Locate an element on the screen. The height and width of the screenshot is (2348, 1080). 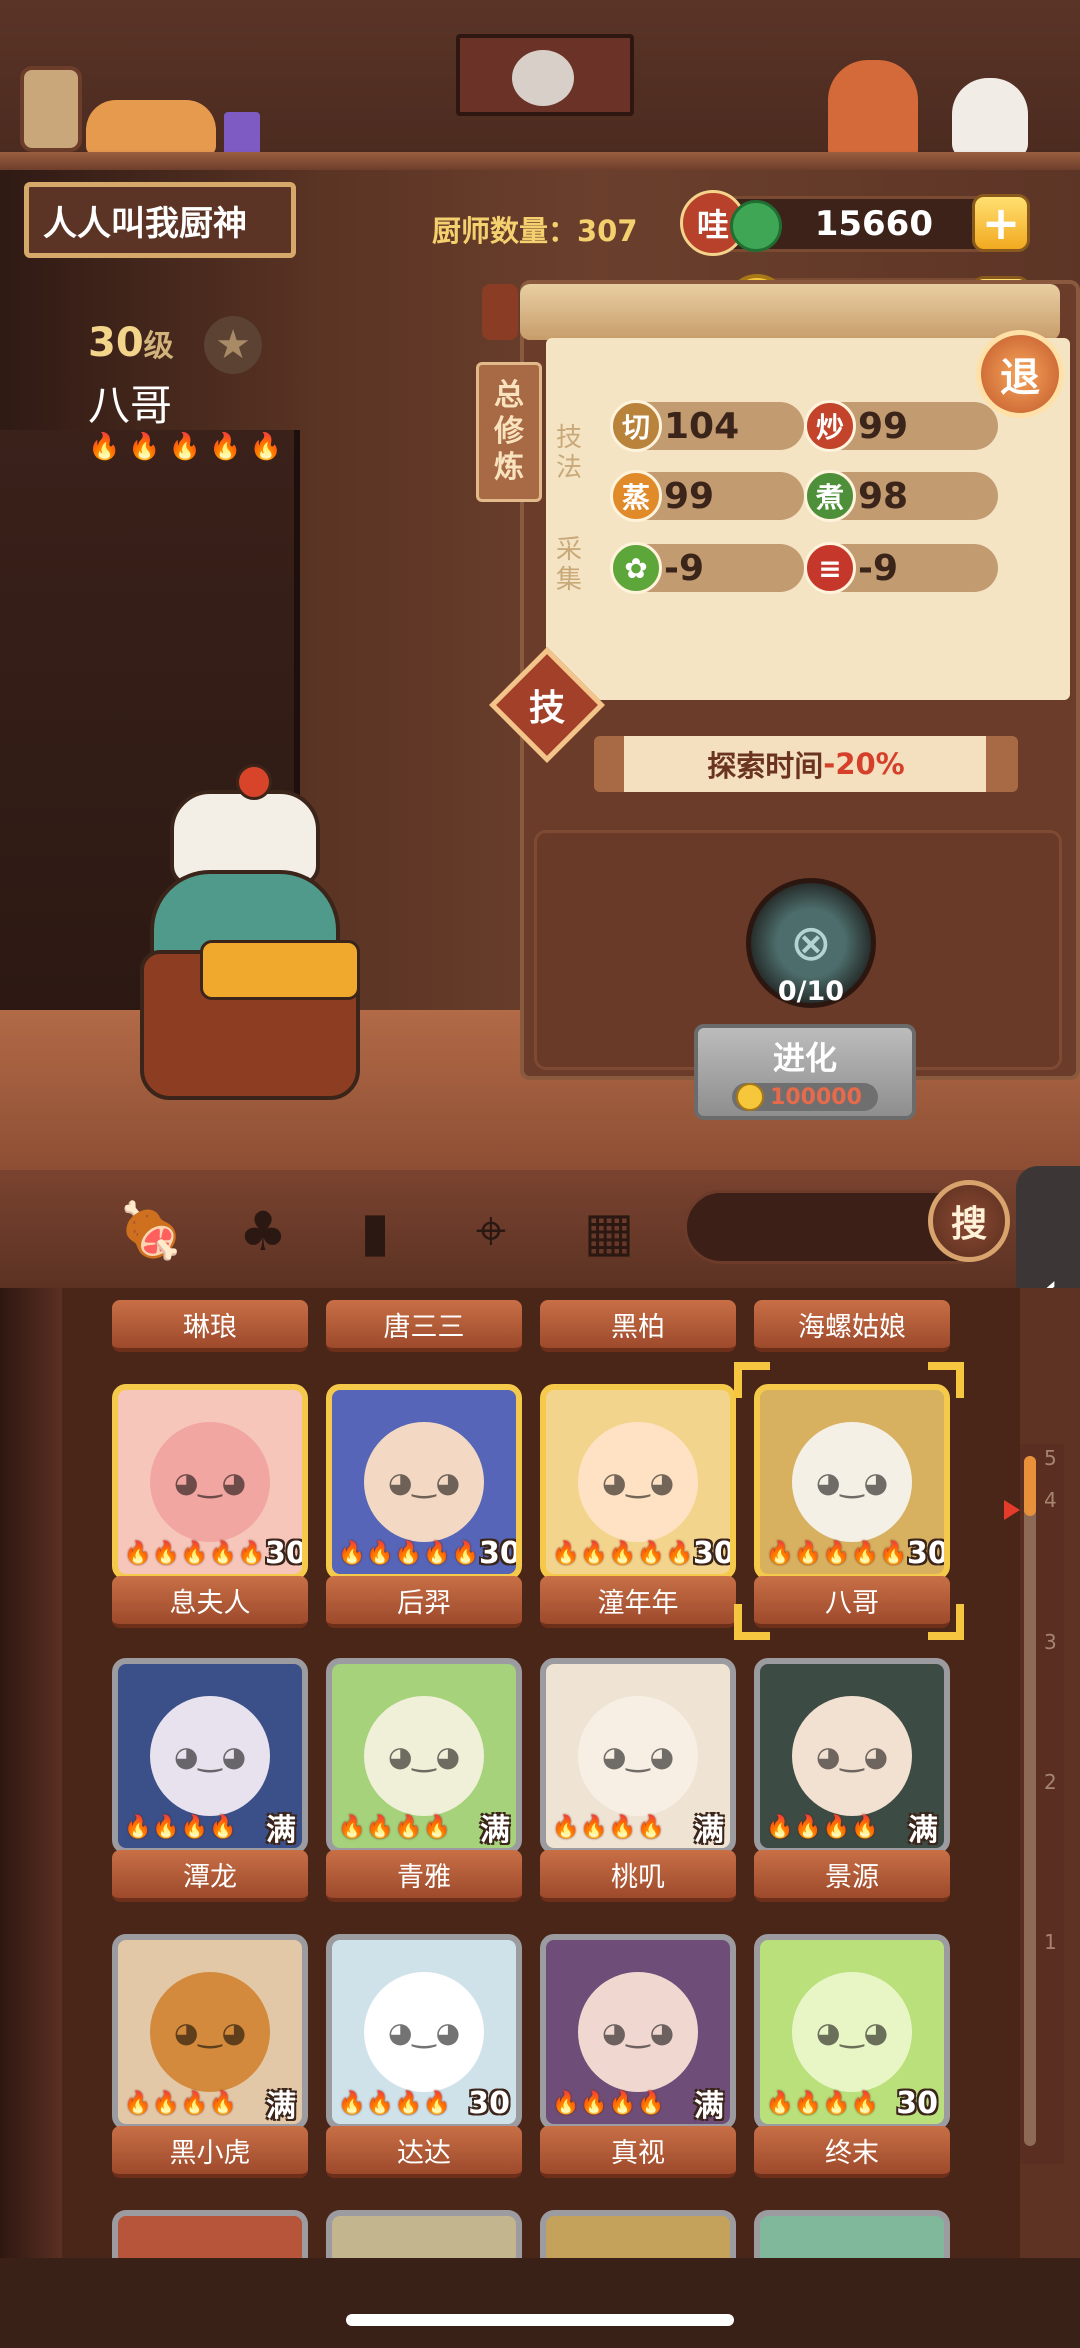
add-jade-button: + is located at coordinates (1001, 223).